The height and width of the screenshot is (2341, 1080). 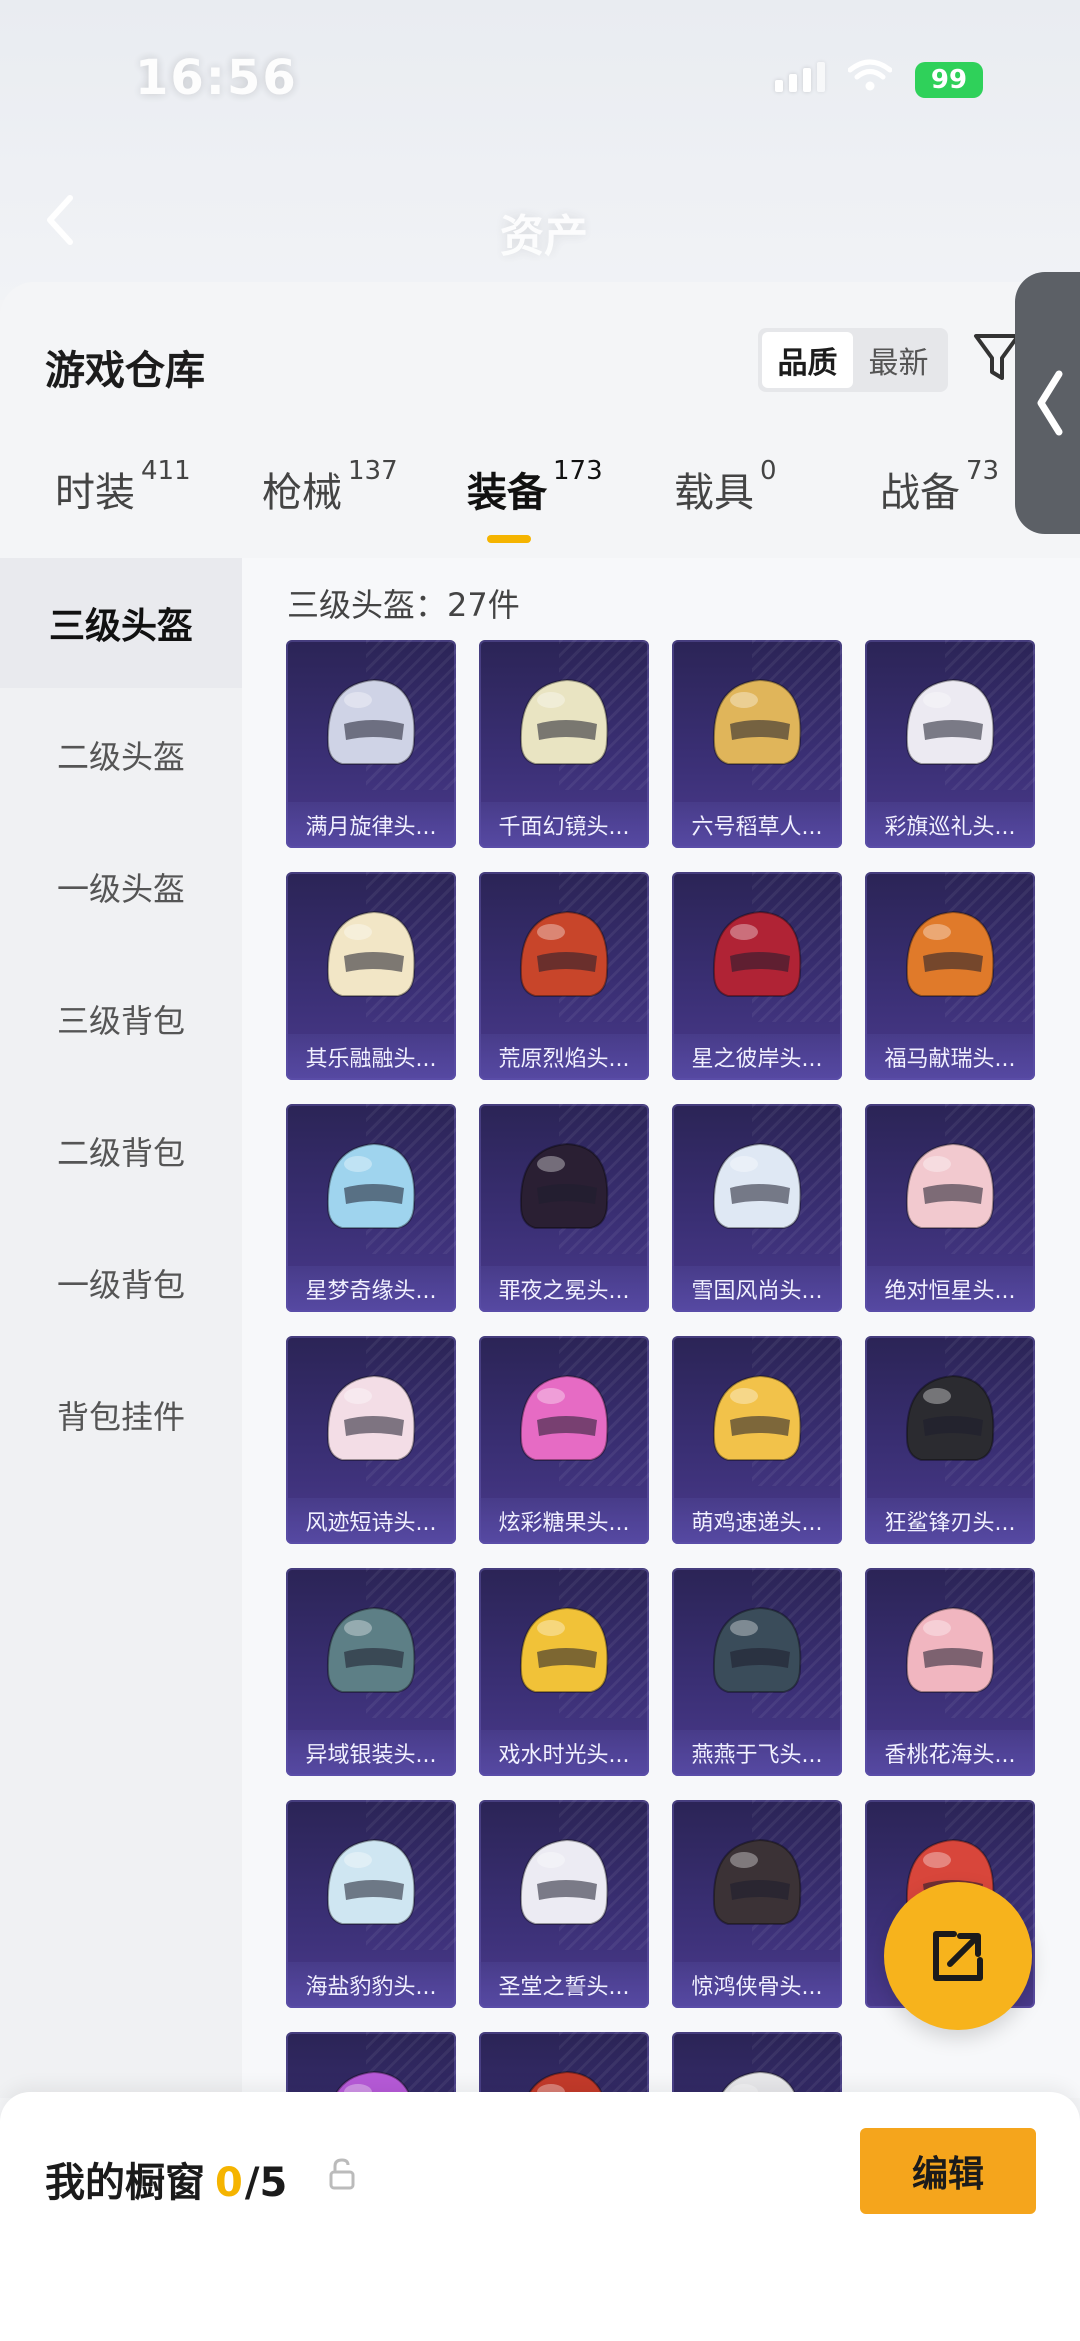 What do you see at coordinates (509, 539) in the screenshot?
I see `active-tab-indicator` at bounding box center [509, 539].